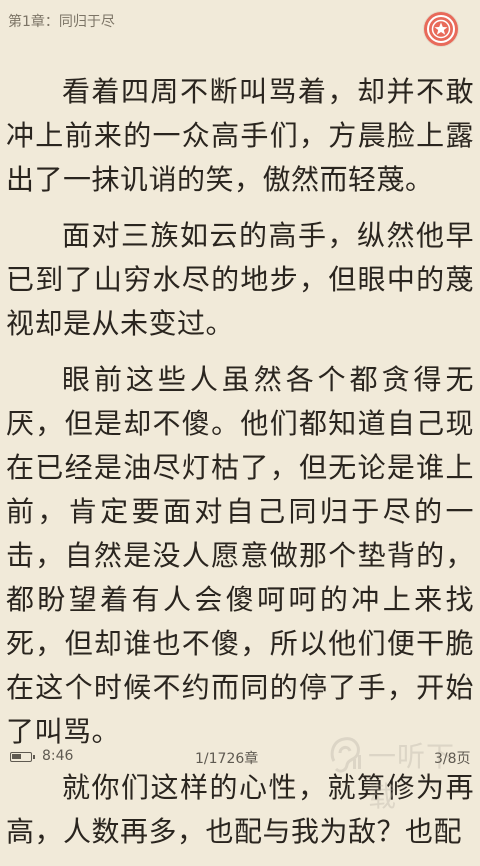 The image size is (480, 866). What do you see at coordinates (58, 756) in the screenshot?
I see `time: 8:46` at bounding box center [58, 756].